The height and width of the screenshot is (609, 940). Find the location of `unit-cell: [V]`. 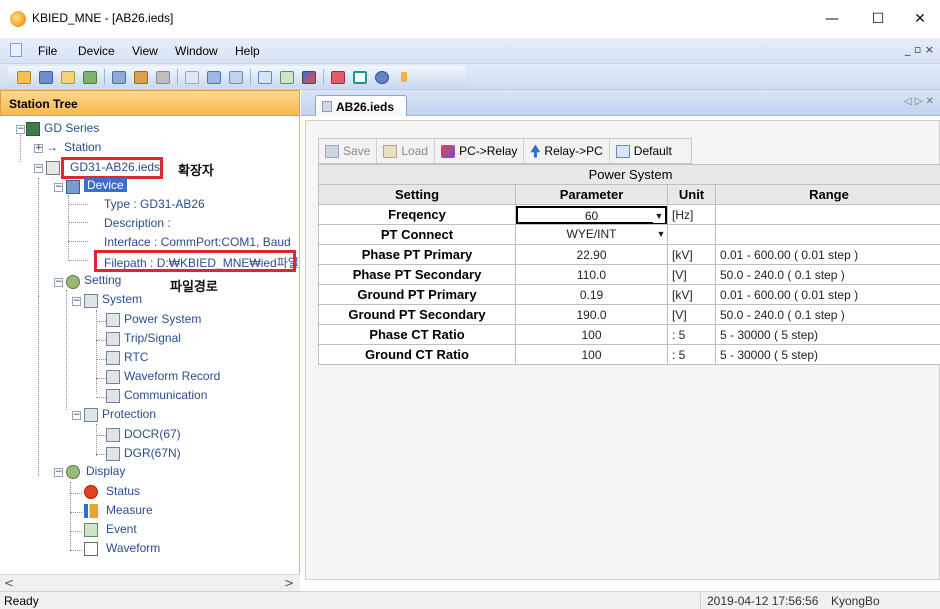

unit-cell: [V] is located at coordinates (691, 314).